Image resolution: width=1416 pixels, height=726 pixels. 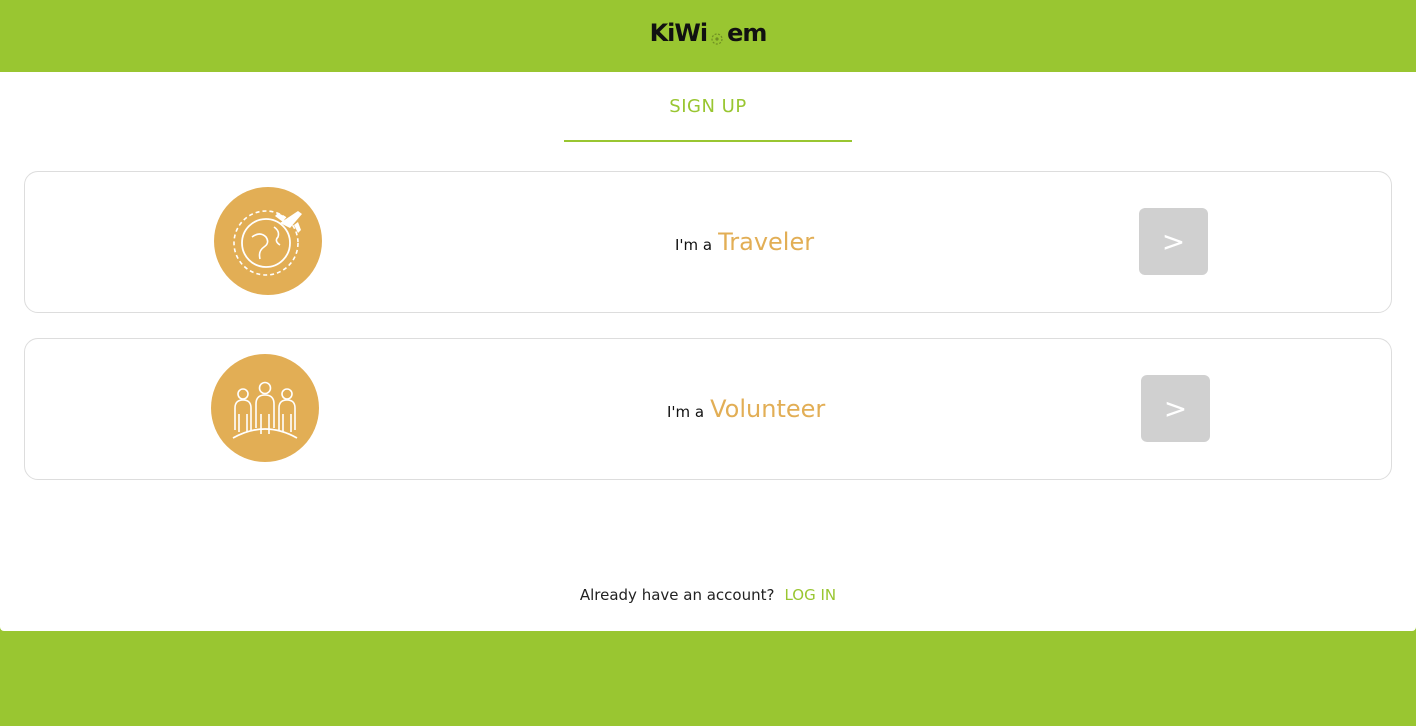 I want to click on kiwi-logo-icon, so click(x=717, y=35).